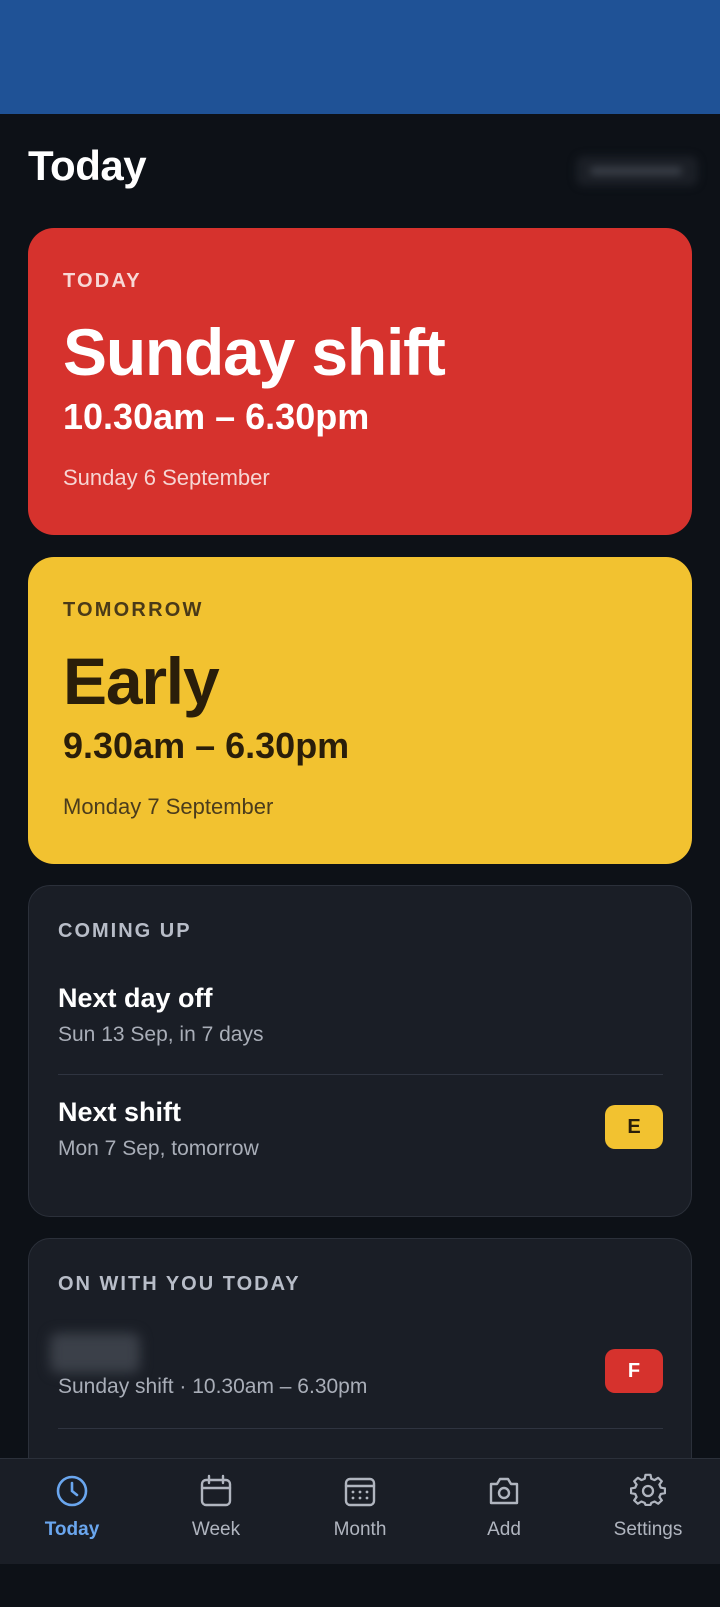 The image size is (720, 1607). Describe the element at coordinates (72, 1529) in the screenshot. I see `nav-label: Today` at that location.